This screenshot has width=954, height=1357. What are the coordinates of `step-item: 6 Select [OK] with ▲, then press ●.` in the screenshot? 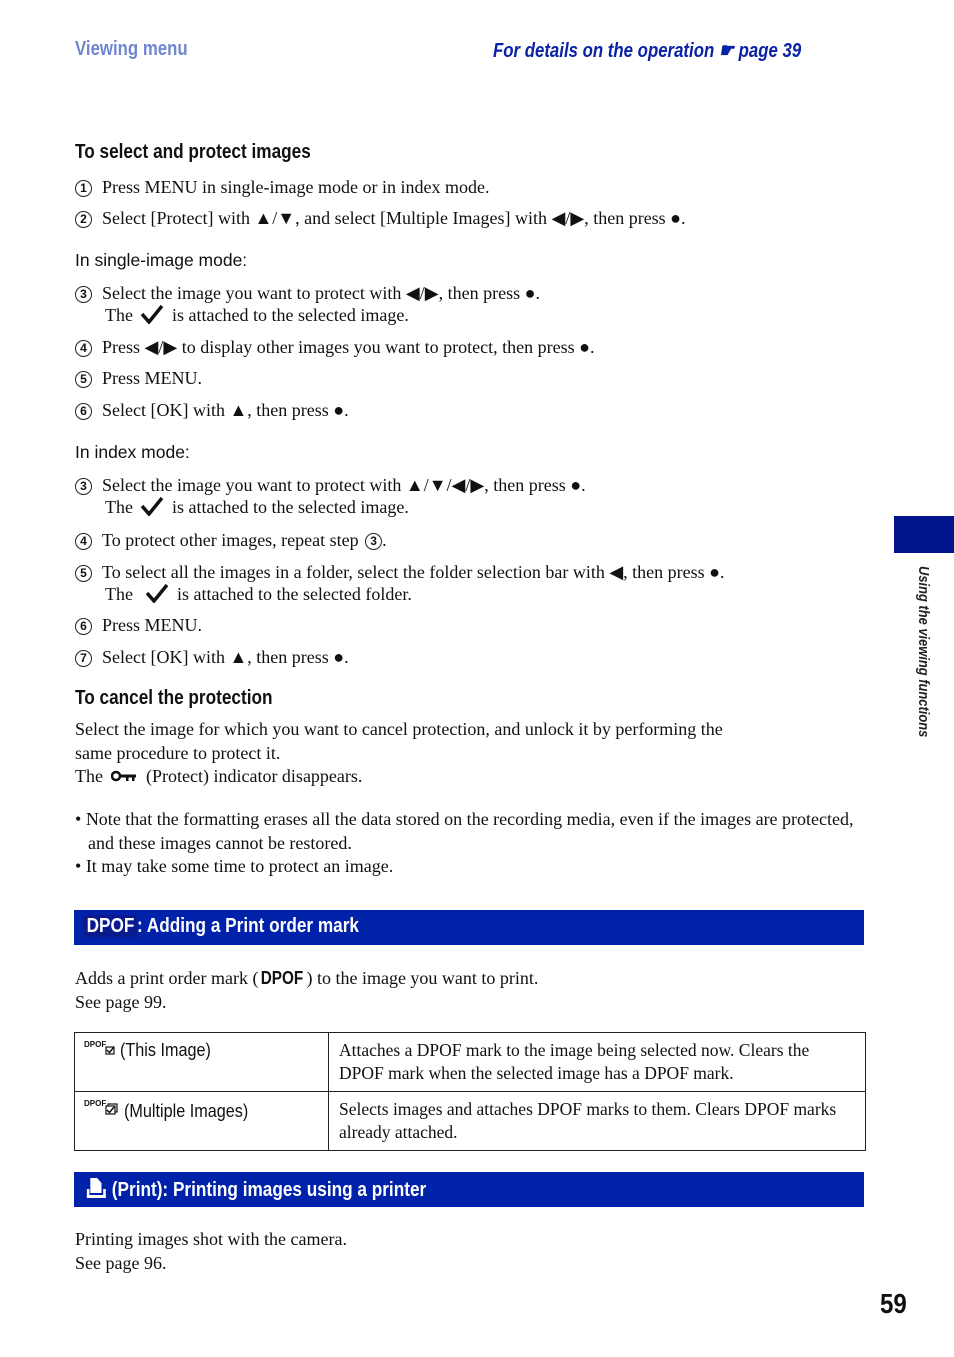 It's located at (212, 410).